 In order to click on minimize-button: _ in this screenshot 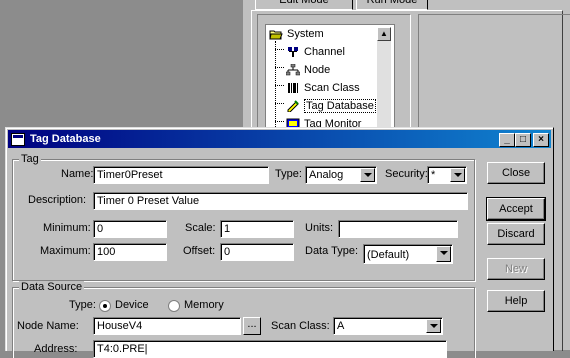, I will do `click(507, 140)`.